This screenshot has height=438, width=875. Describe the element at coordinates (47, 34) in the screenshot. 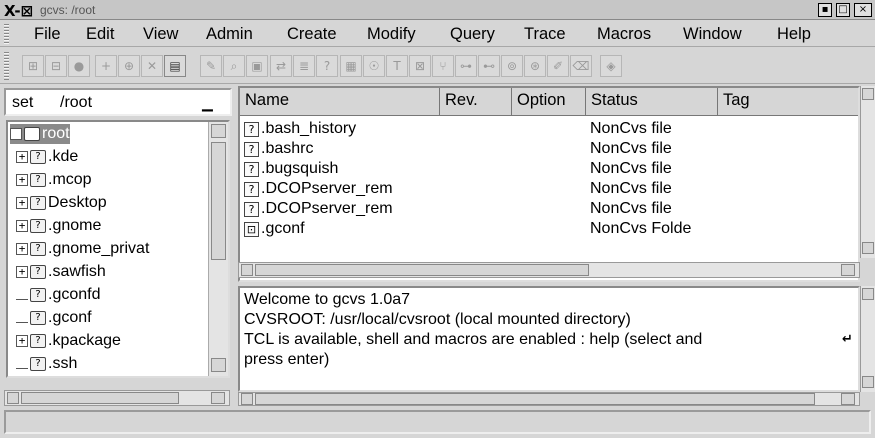

I see `menu-file: File` at that location.